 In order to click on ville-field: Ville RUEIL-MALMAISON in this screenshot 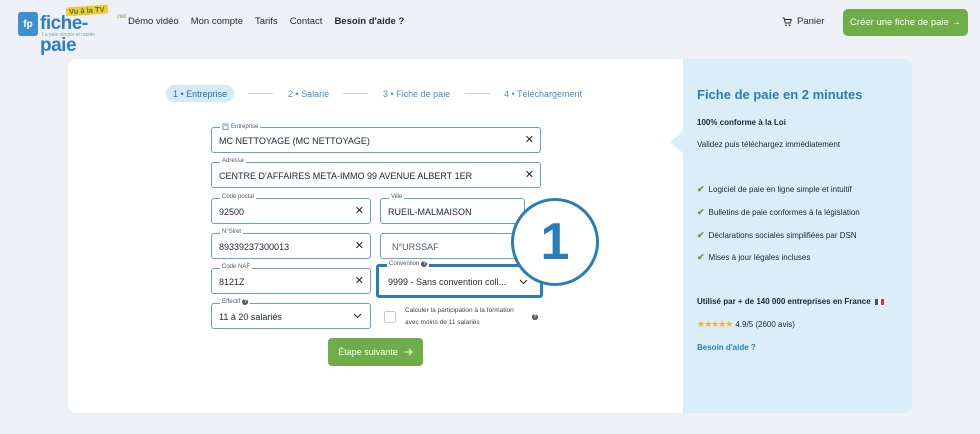, I will do `click(452, 209)`.